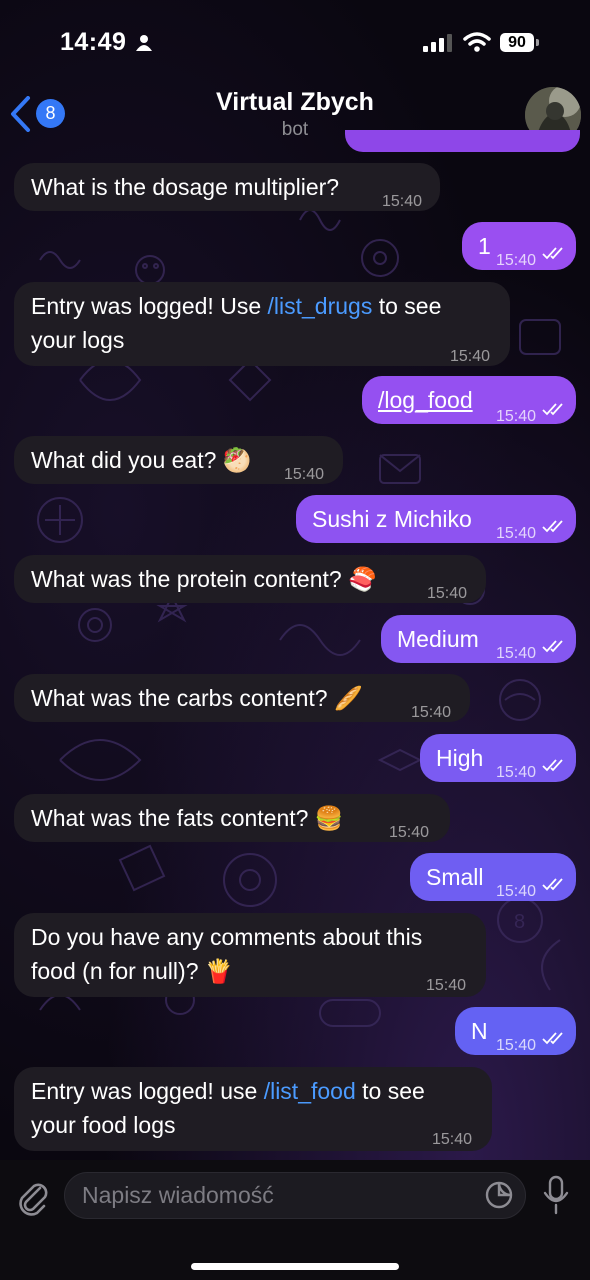  What do you see at coordinates (185, 187) in the screenshot?
I see `message-text: What is the dosage multiplier?` at bounding box center [185, 187].